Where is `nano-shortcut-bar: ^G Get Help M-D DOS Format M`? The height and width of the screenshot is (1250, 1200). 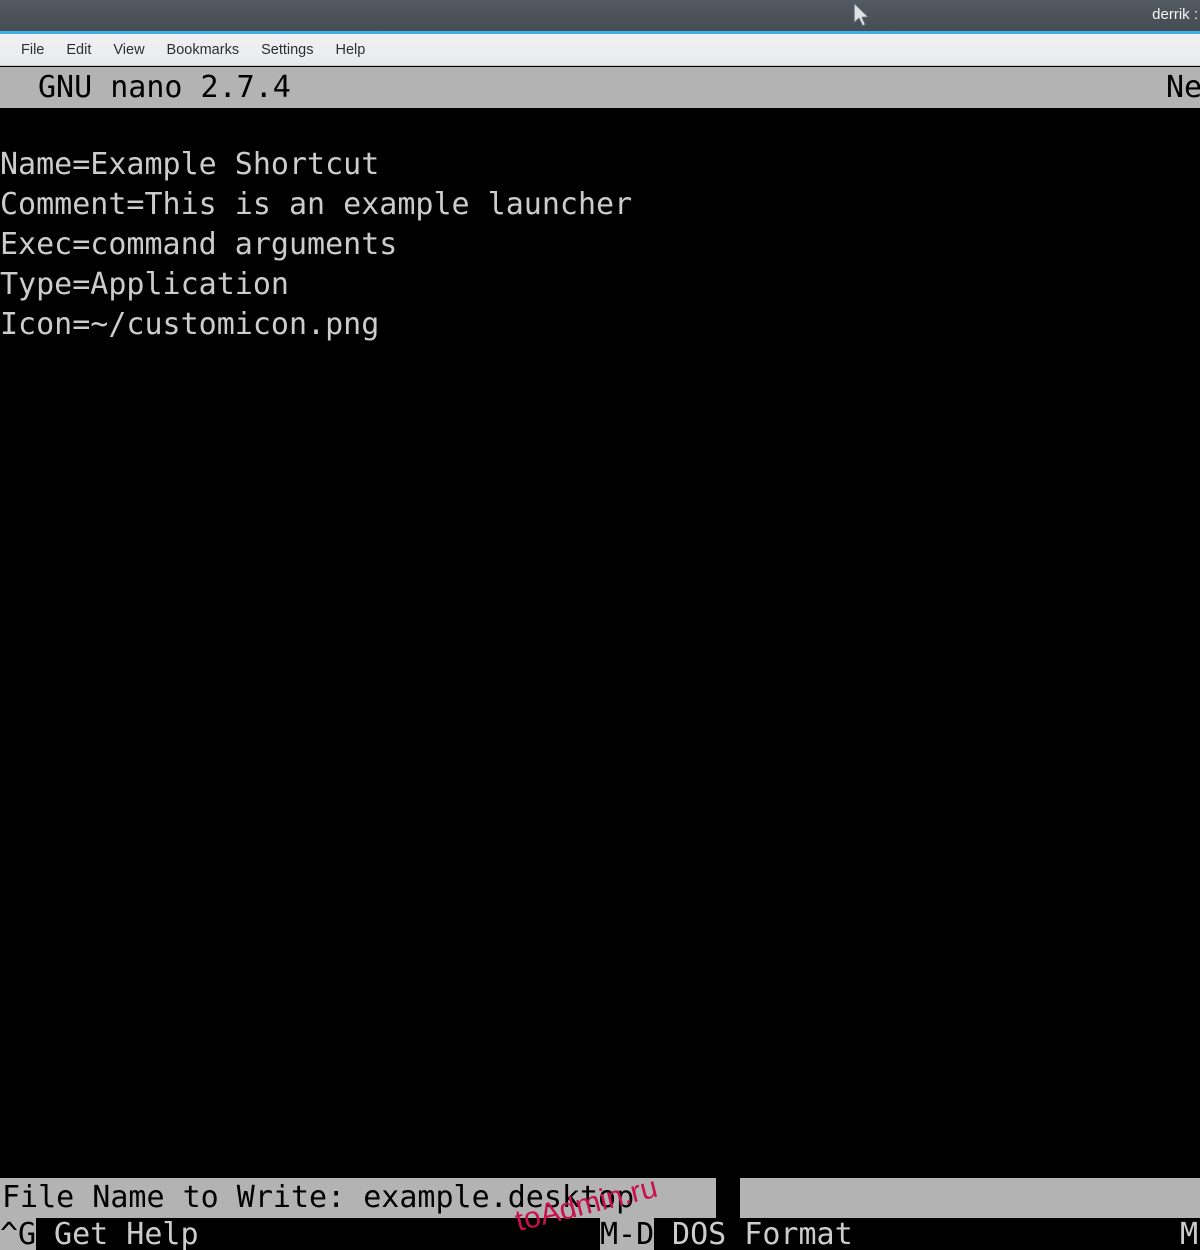 nano-shortcut-bar: ^G Get Help M-D DOS Format M is located at coordinates (600, 1234).